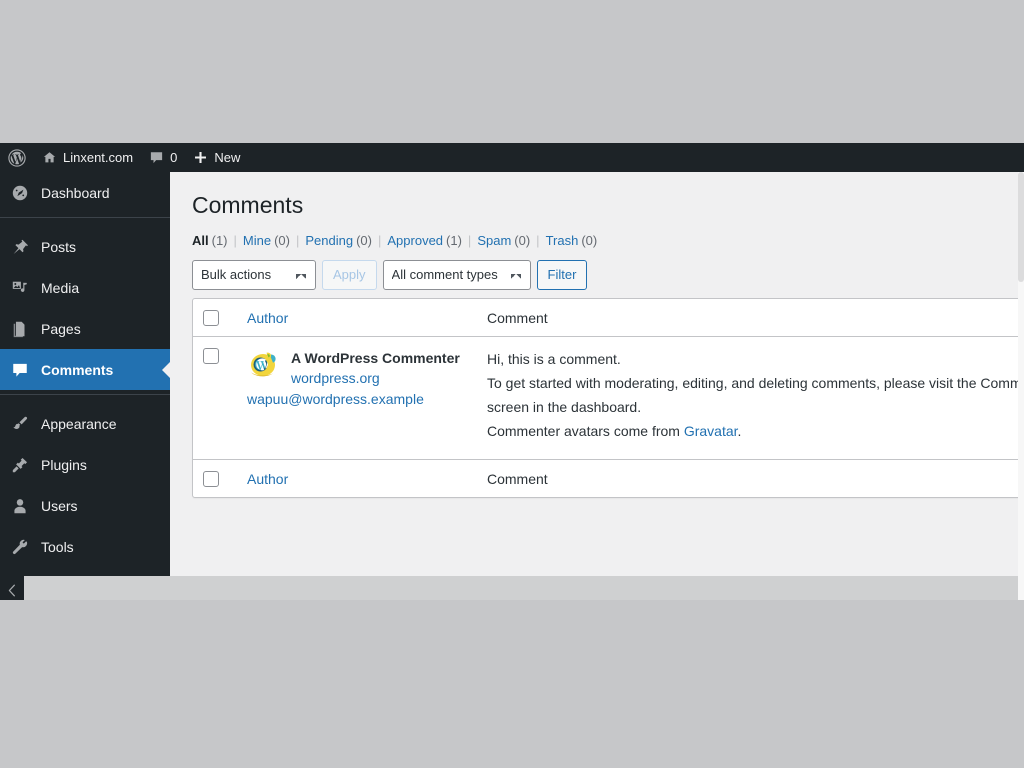  I want to click on filter-link-spam: Spam (0) |, so click(511, 240).